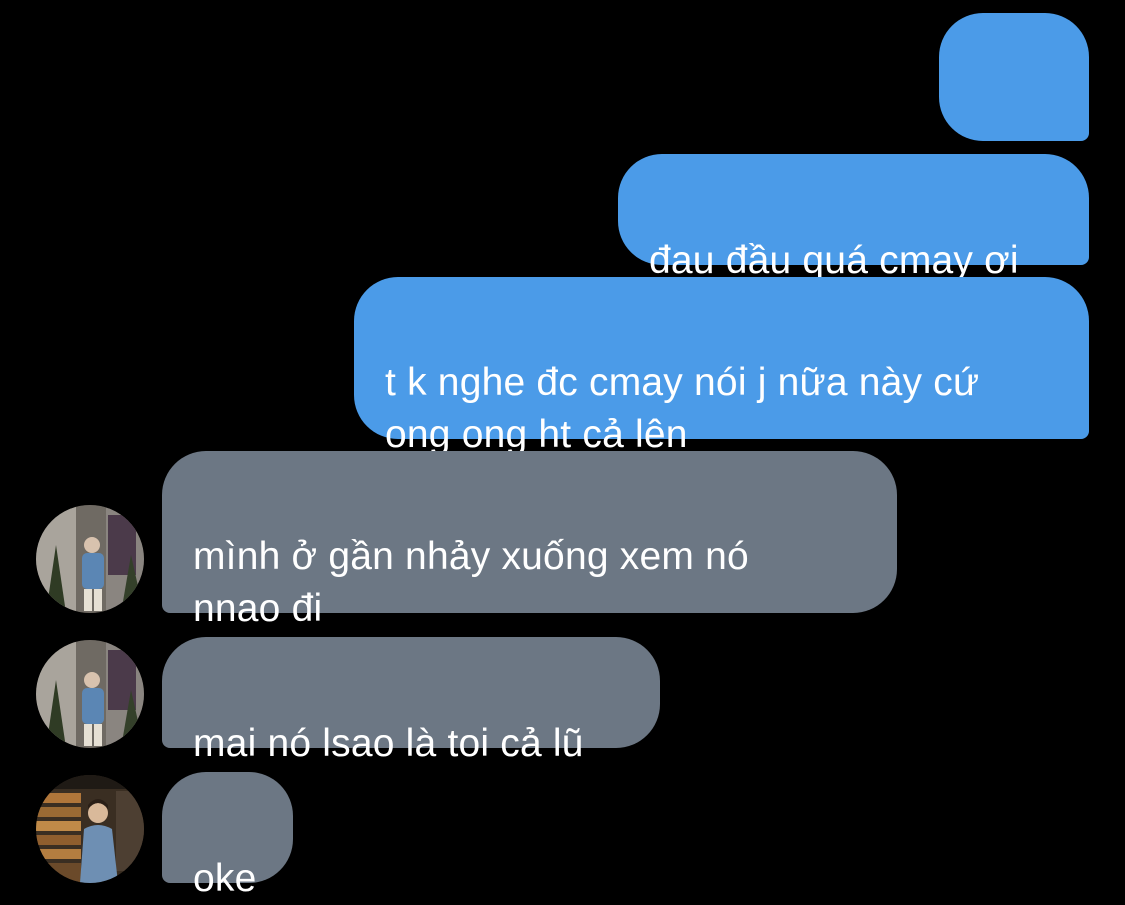 The image size is (1125, 905). What do you see at coordinates (853, 218) in the screenshot?
I see `outgoing-message-bubble: đau đầu quá cmay ơi` at bounding box center [853, 218].